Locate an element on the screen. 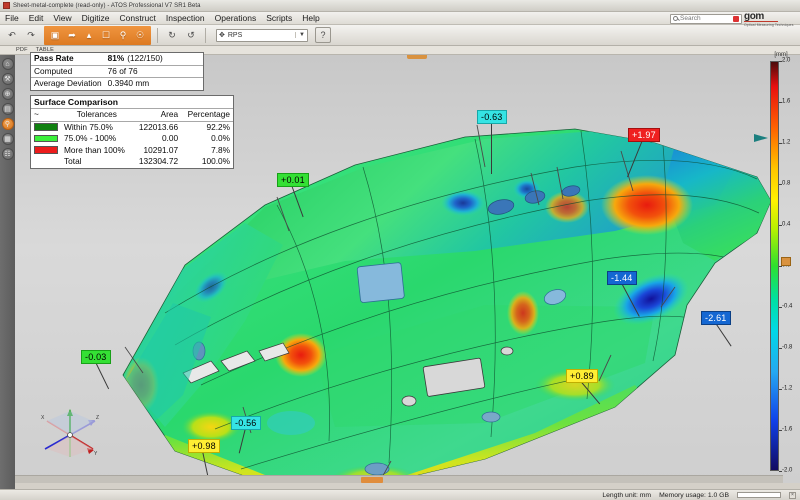 The width and height of the screenshot is (800, 500). menu-item-construct: Construct is located at coordinates (138, 18).